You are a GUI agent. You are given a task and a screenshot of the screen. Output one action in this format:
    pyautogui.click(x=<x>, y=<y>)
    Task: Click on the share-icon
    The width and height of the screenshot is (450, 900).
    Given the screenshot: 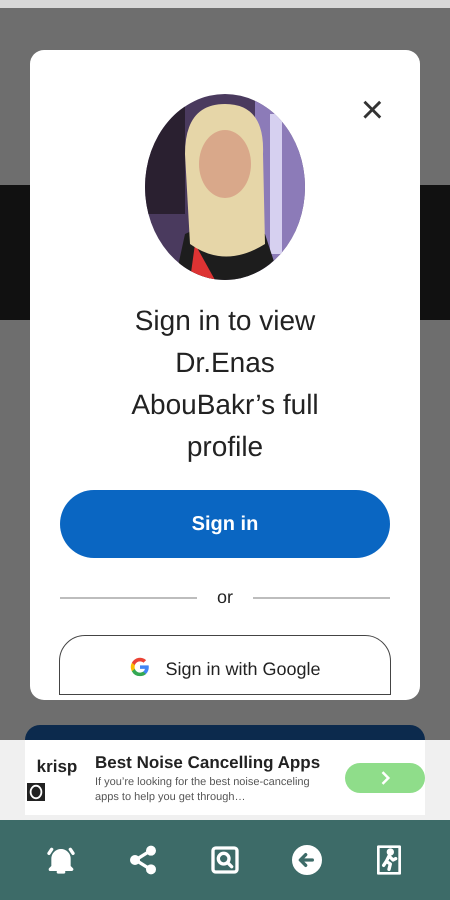 What is the action you would take?
    pyautogui.click(x=143, y=860)
    